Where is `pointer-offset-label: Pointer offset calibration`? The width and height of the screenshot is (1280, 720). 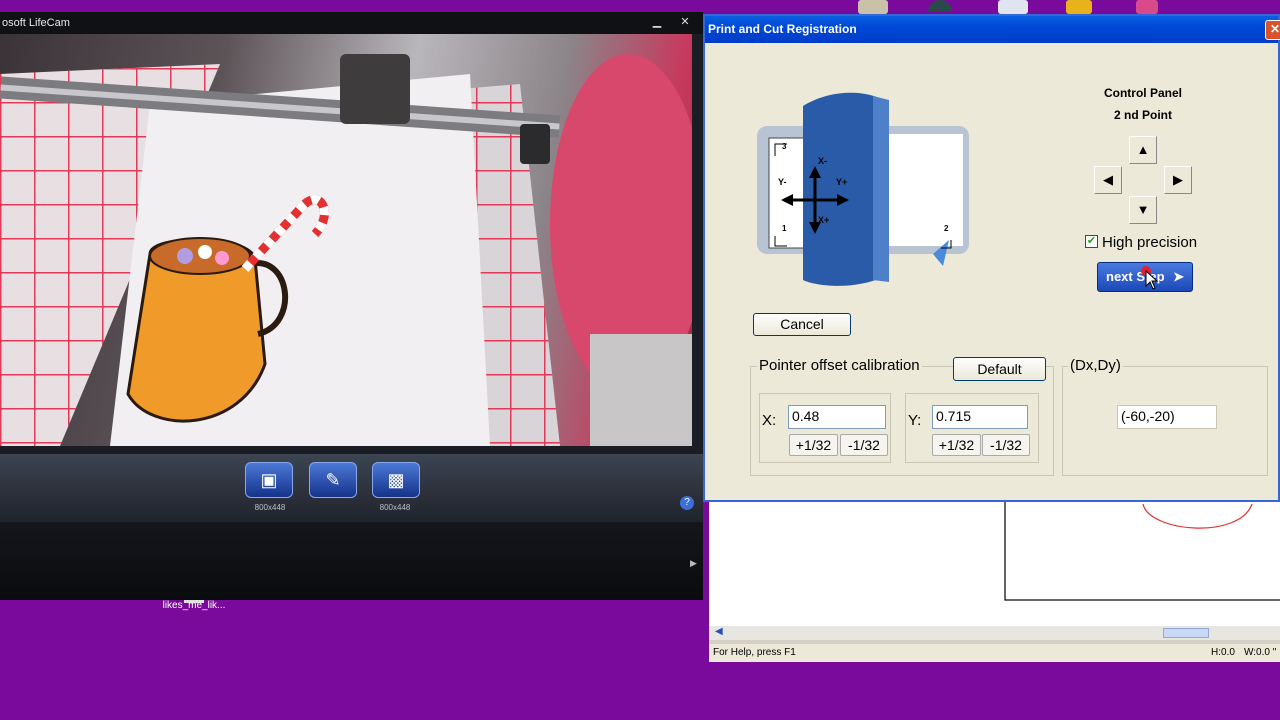
pointer-offset-label: Pointer offset calibration is located at coordinates (839, 365).